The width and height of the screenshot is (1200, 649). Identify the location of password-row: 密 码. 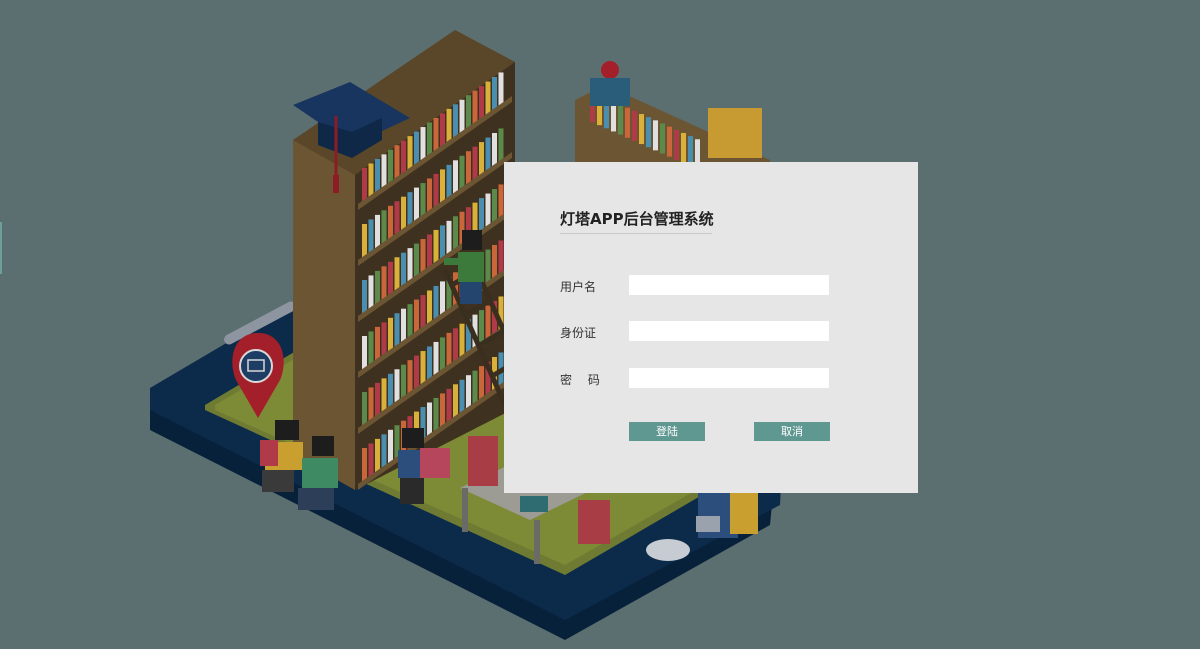
(695, 378).